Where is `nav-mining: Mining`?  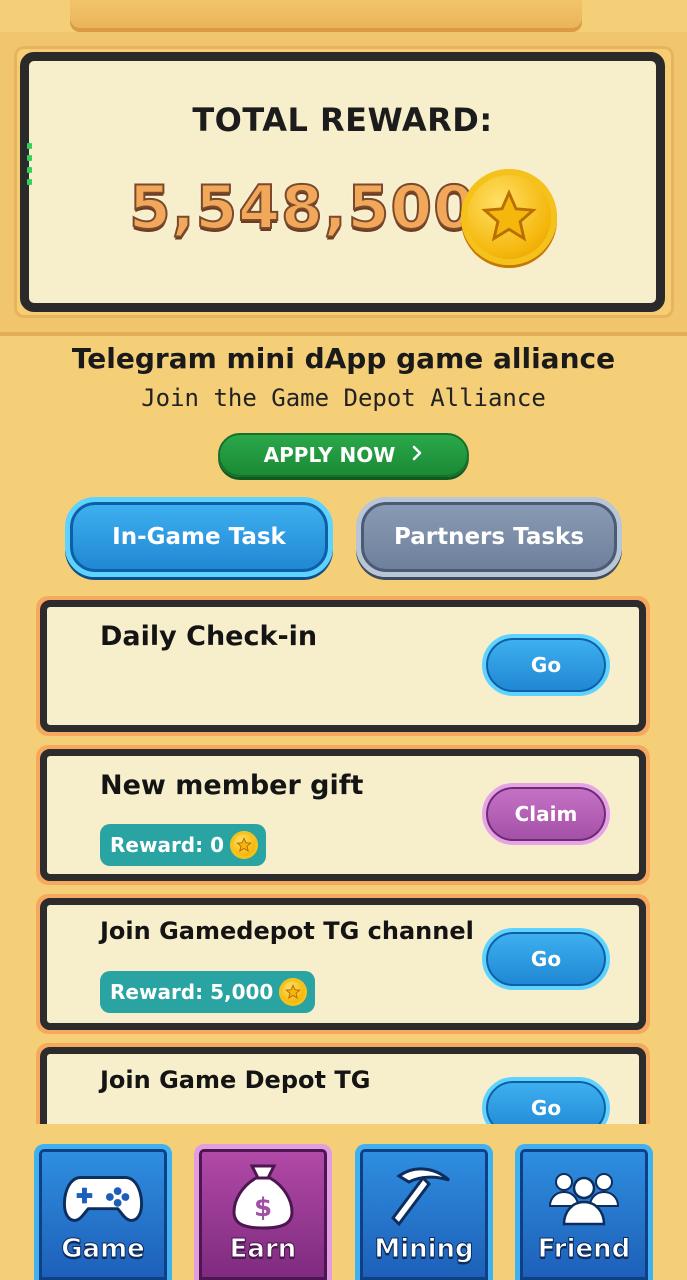 nav-mining: Mining is located at coordinates (424, 1212).